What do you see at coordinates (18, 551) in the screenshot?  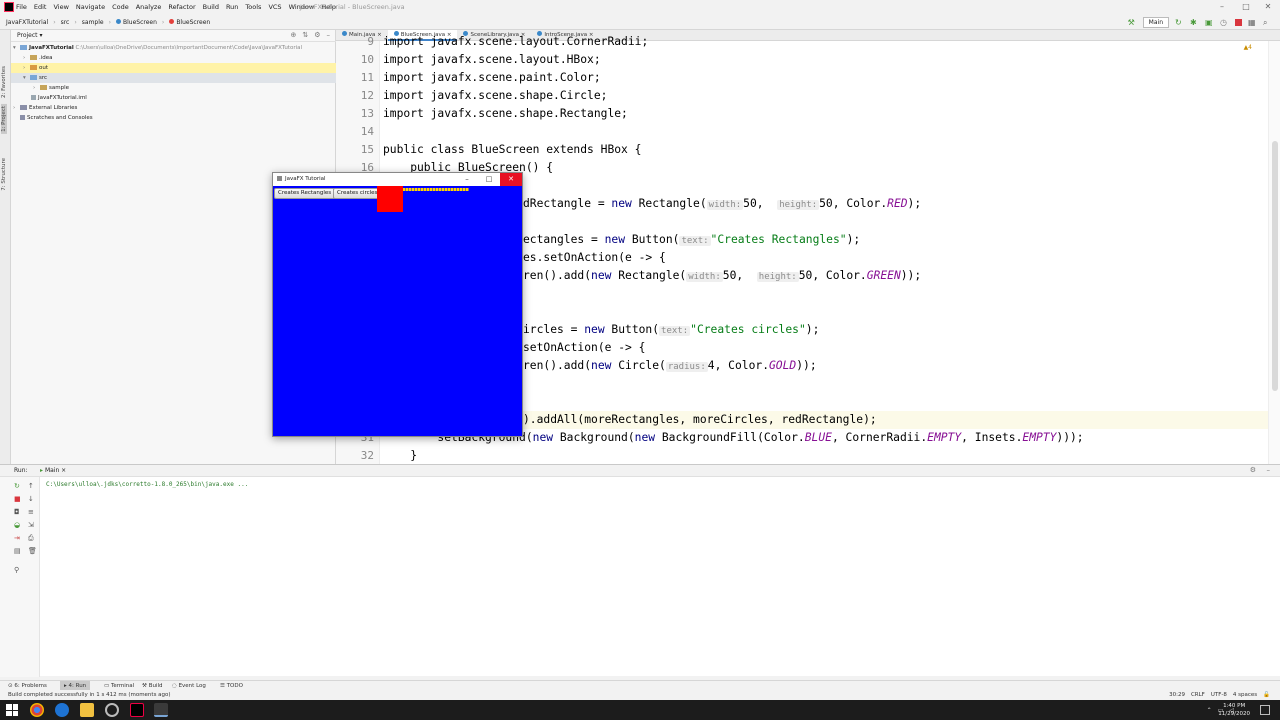 I see `layout-icon: ▤` at bounding box center [18, 551].